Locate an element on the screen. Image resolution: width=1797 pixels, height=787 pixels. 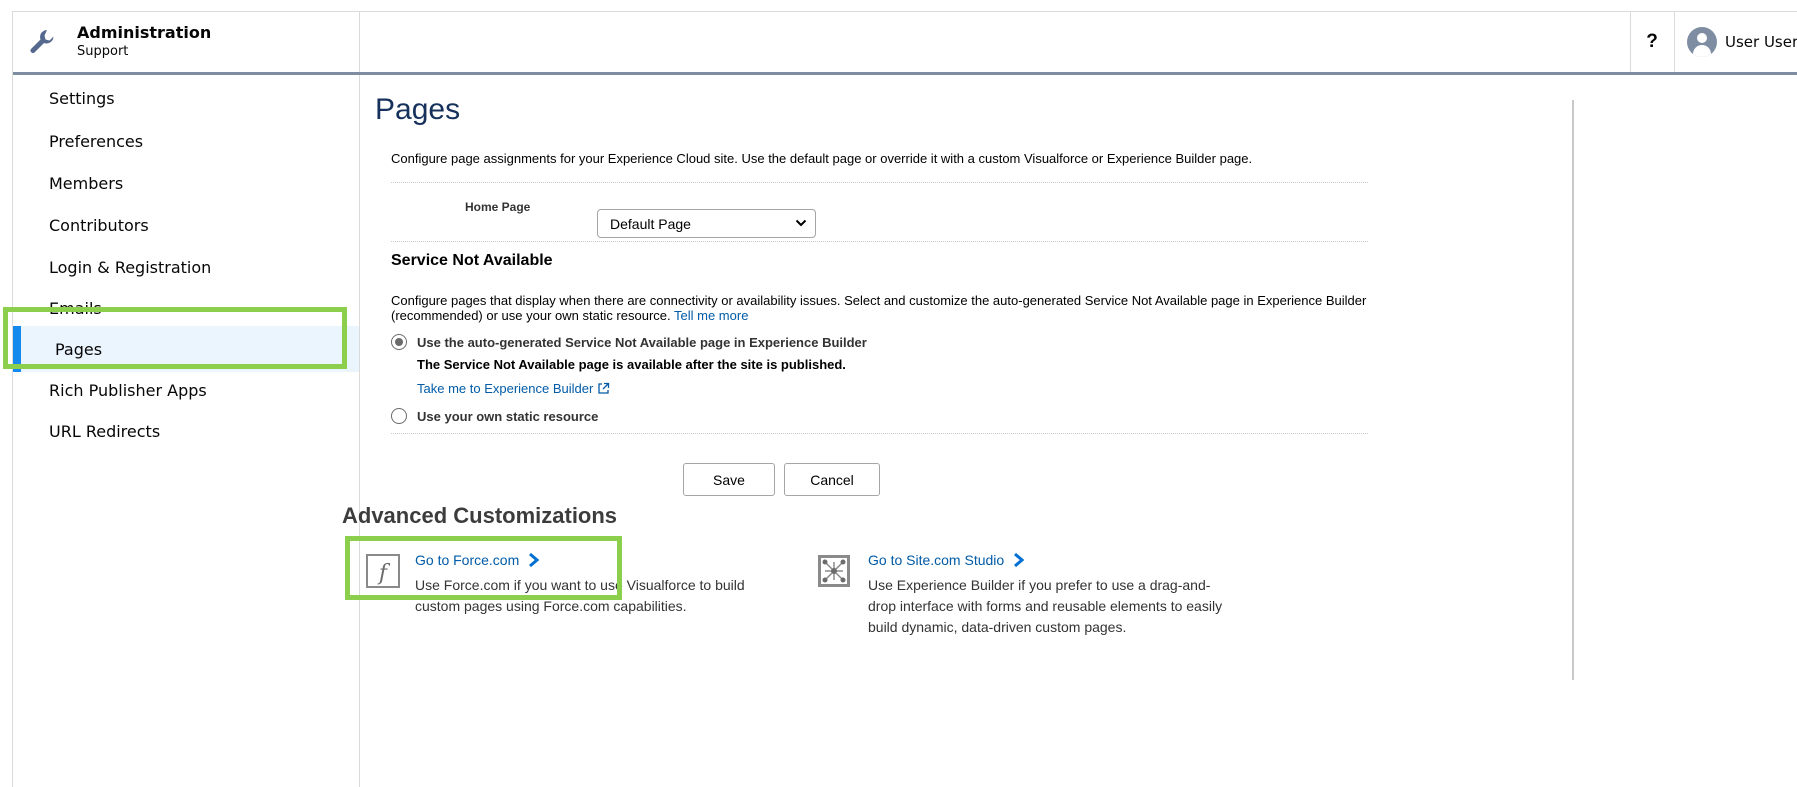
force-com-highlight is located at coordinates (483, 568).